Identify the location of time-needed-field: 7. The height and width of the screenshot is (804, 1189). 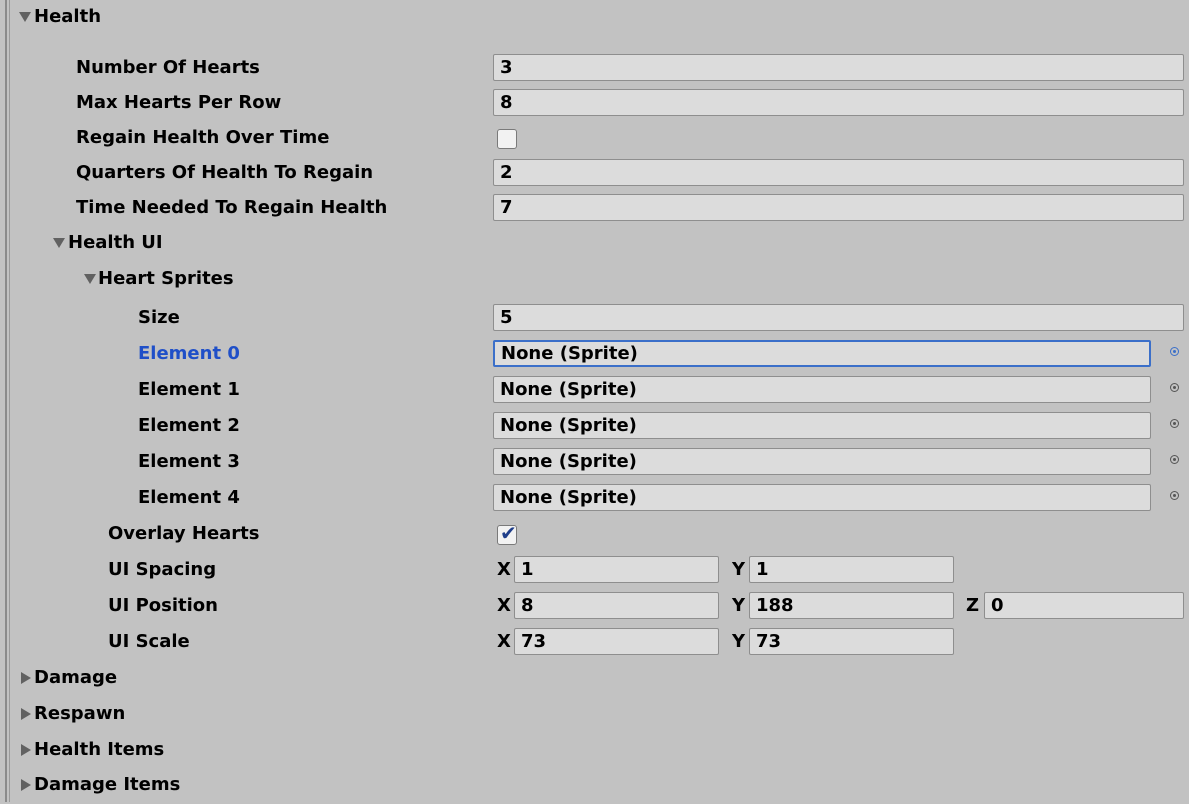
(838, 207).